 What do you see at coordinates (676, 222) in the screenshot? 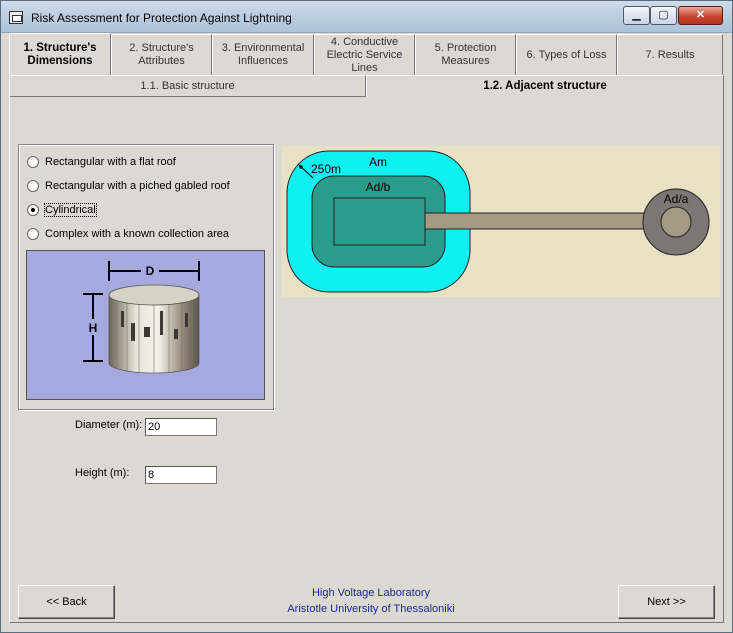
I see `adjacent-structure-shape` at bounding box center [676, 222].